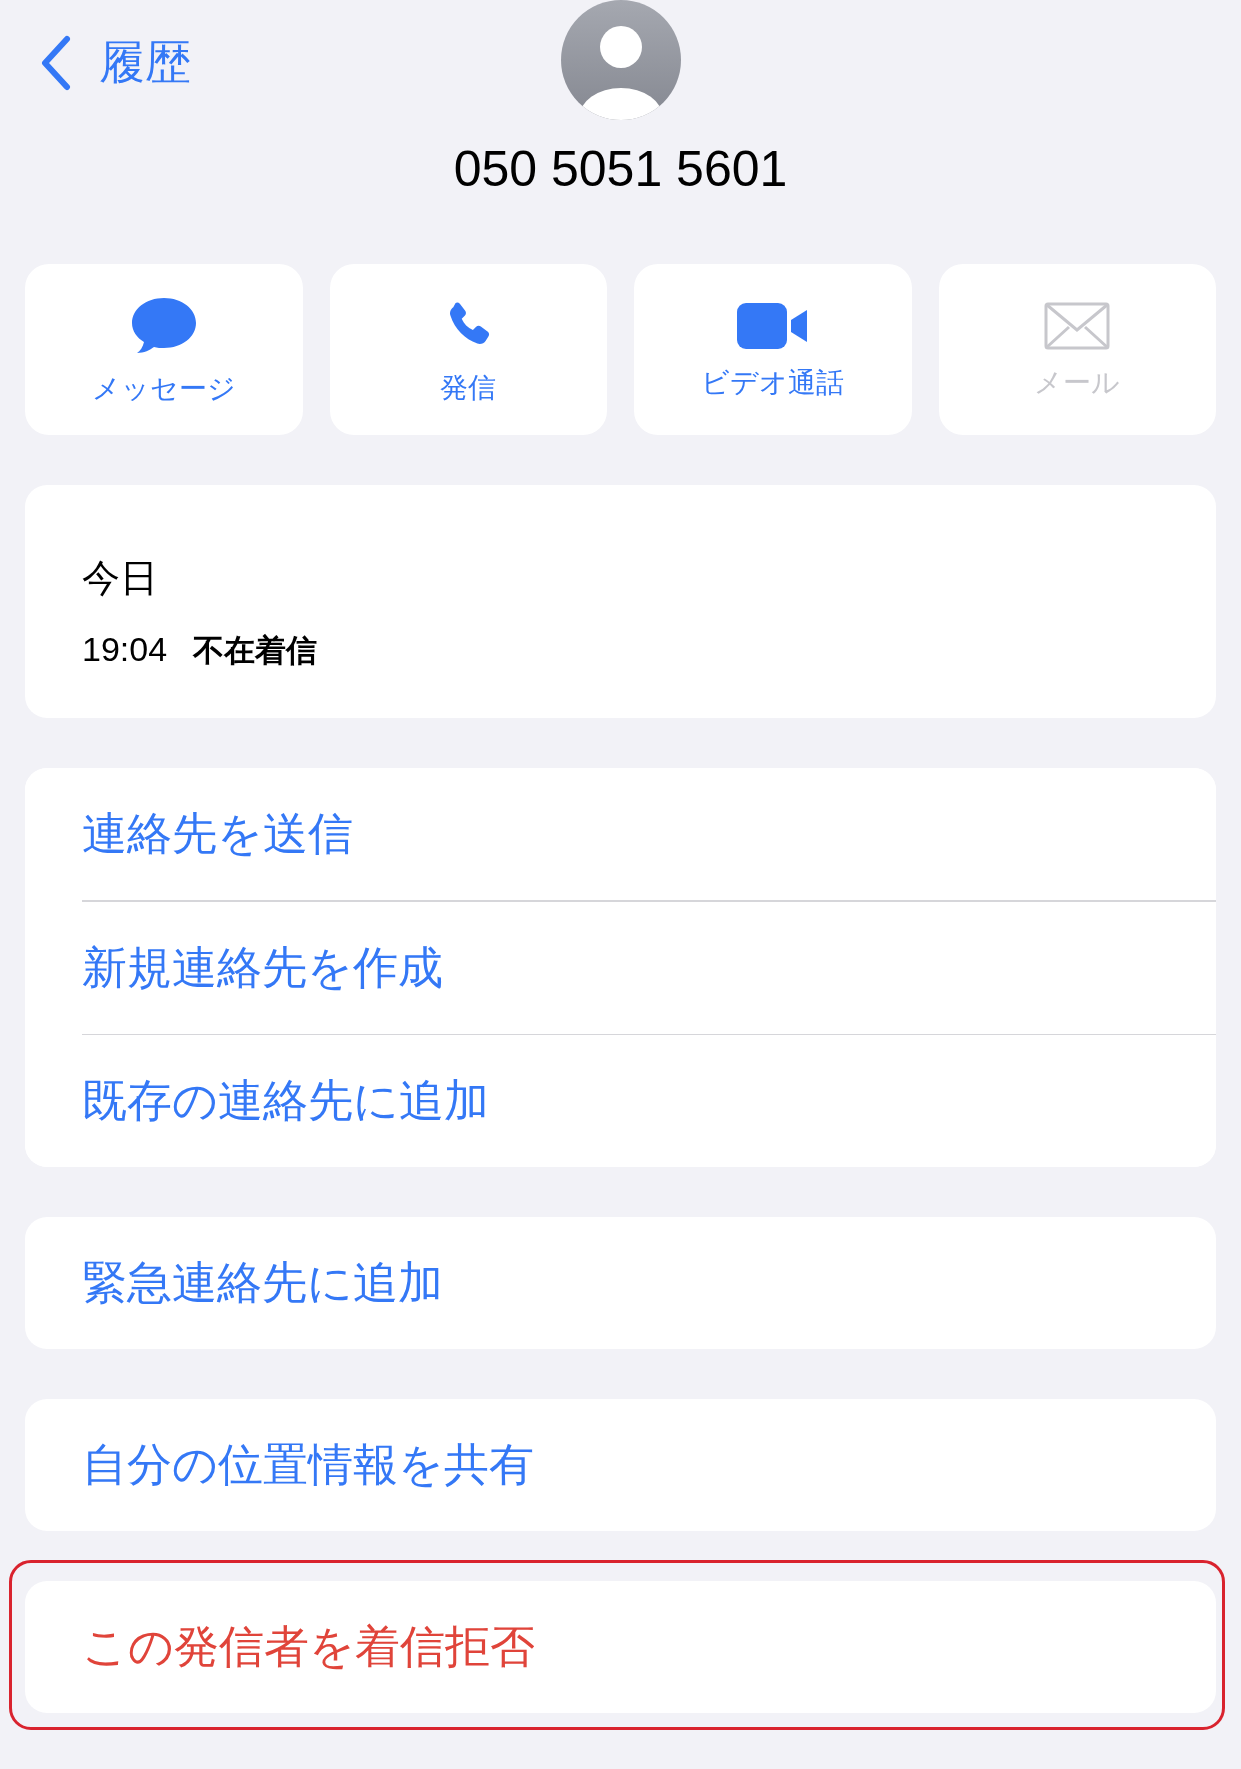 This screenshot has width=1241, height=1769. What do you see at coordinates (163, 326) in the screenshot?
I see `speech-bubble-icon` at bounding box center [163, 326].